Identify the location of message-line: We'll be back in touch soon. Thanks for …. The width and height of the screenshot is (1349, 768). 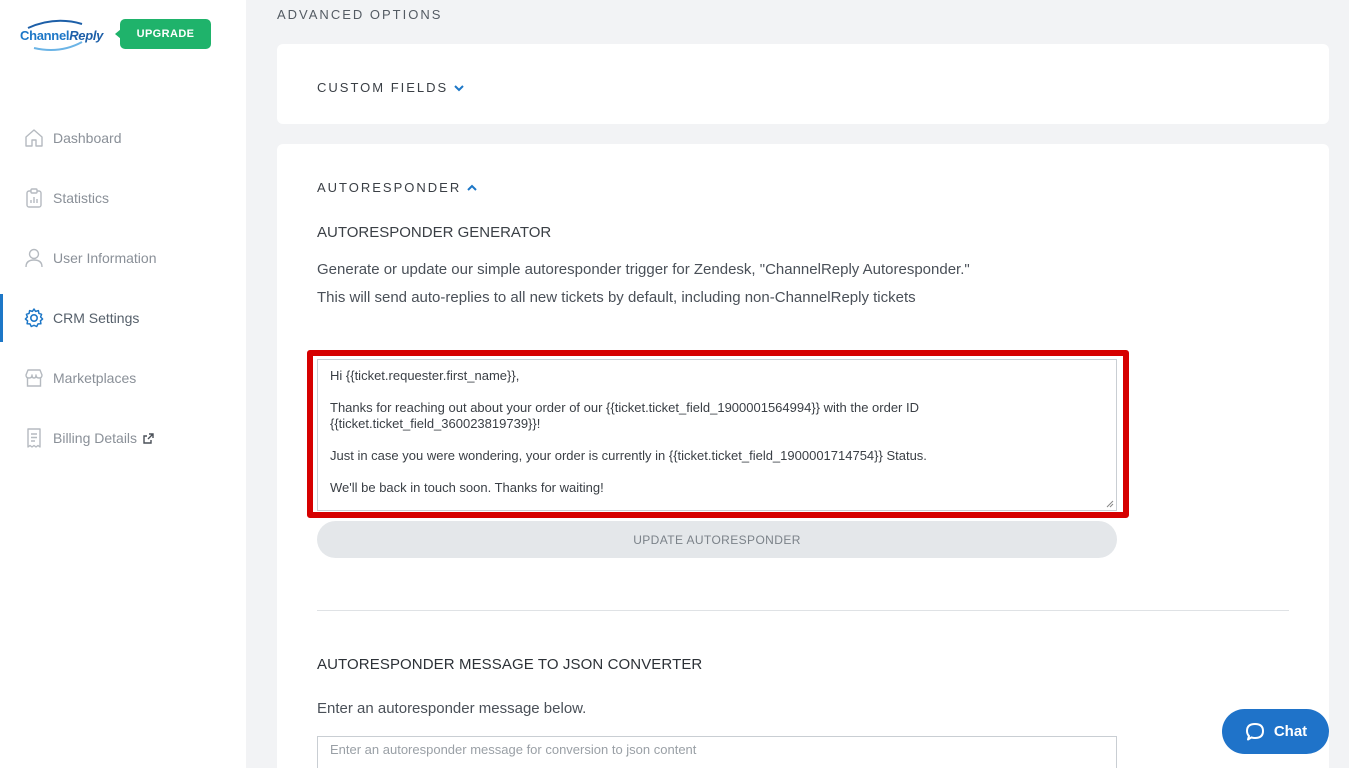
(467, 487).